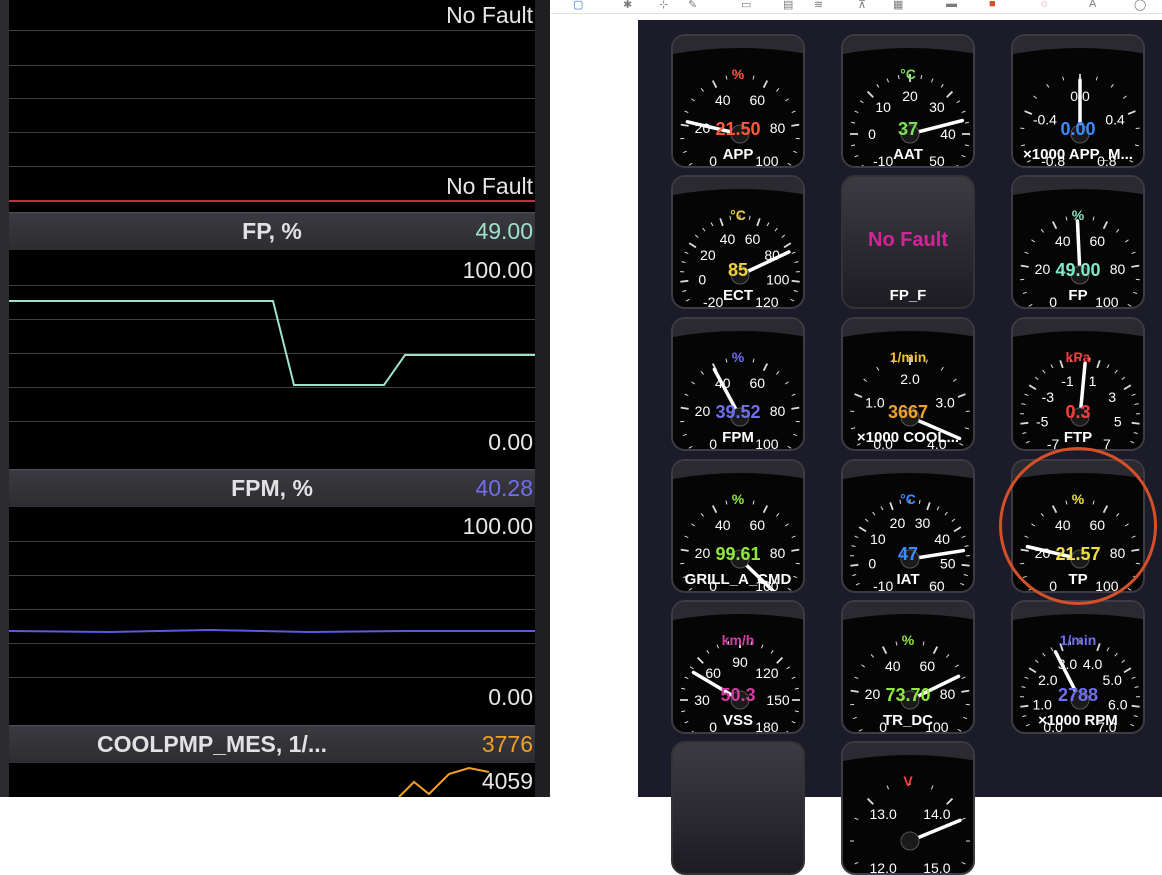  Describe the element at coordinates (738, 554) in the screenshot. I see `gauge-value: 99.61` at that location.